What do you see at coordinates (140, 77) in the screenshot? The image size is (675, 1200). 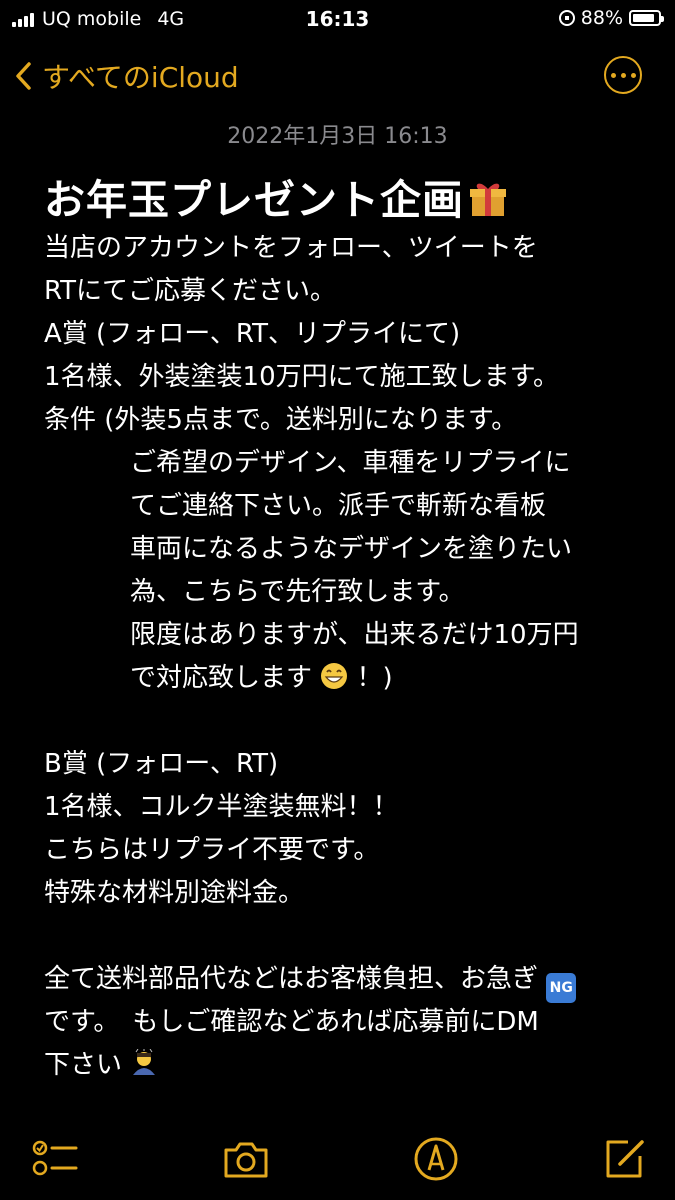 I see `back-label: すべてのiCloud` at bounding box center [140, 77].